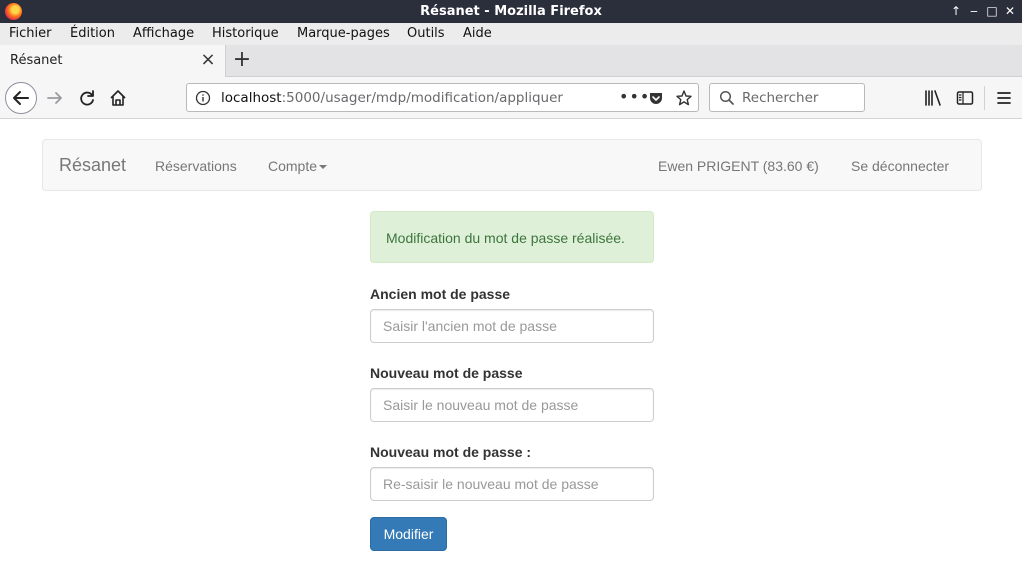 Image resolution: width=1022 pixels, height=577 pixels. I want to click on nav-logout: Se déconnecter, so click(900, 166).